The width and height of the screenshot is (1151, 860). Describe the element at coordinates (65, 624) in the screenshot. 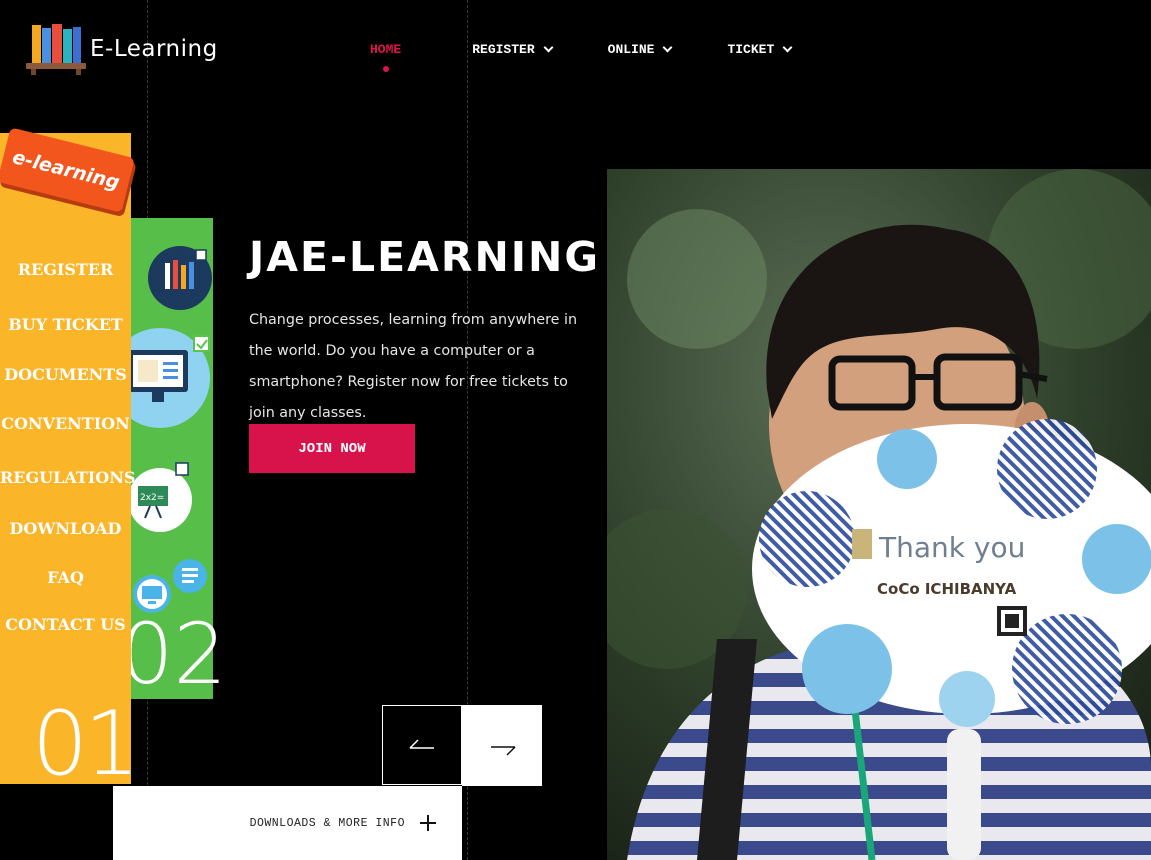

I see `side-menu-contact-us: CONTACT US` at that location.